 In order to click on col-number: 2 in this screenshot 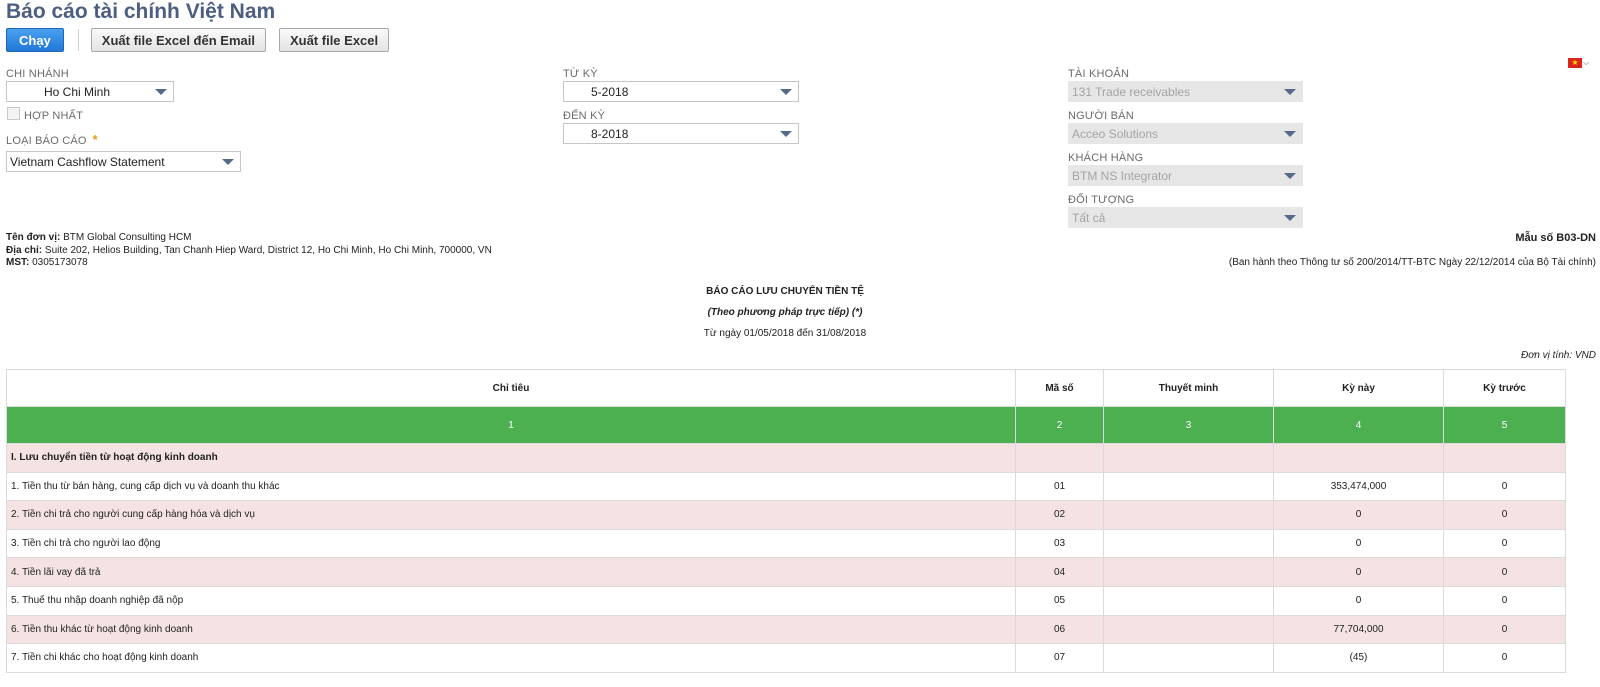, I will do `click(1059, 425)`.